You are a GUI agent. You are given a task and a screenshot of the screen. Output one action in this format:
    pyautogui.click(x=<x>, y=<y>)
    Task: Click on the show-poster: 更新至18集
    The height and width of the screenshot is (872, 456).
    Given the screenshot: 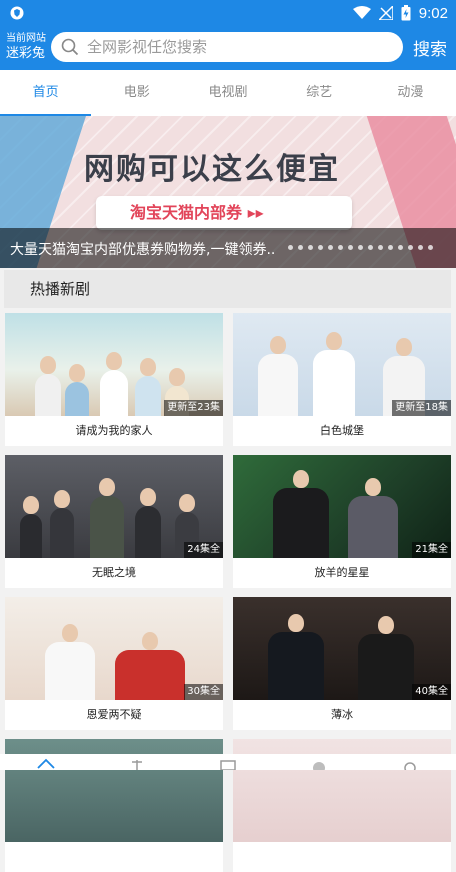 What is the action you would take?
    pyautogui.click(x=342, y=364)
    